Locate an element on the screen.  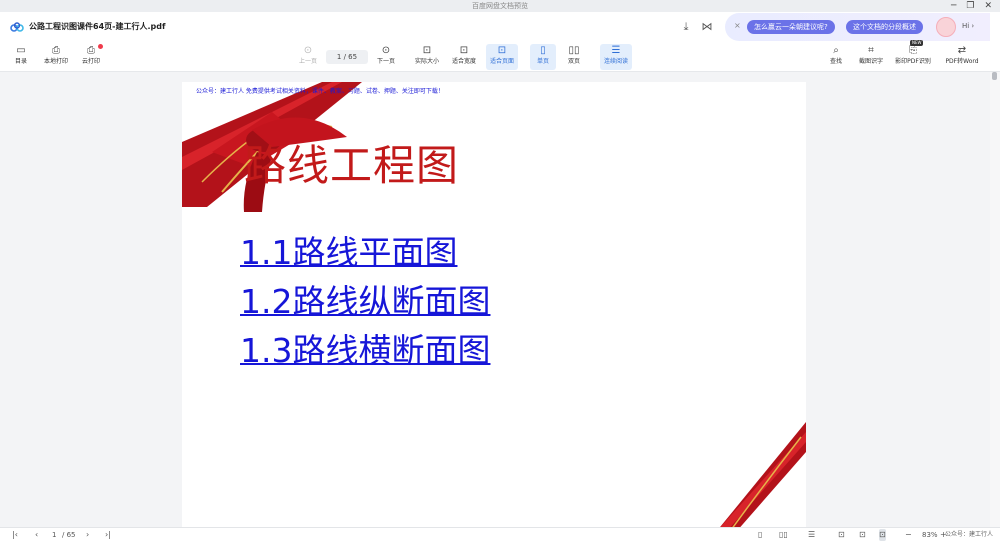
close-window-button: ✕ is located at coordinates (988, 6).